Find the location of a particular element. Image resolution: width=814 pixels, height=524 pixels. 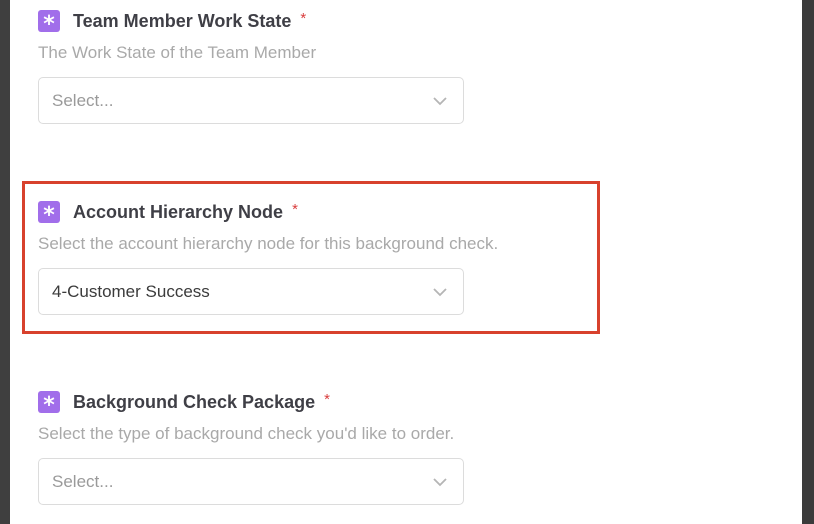

field-label-row: * Background Check Package * is located at coordinates (318, 402).